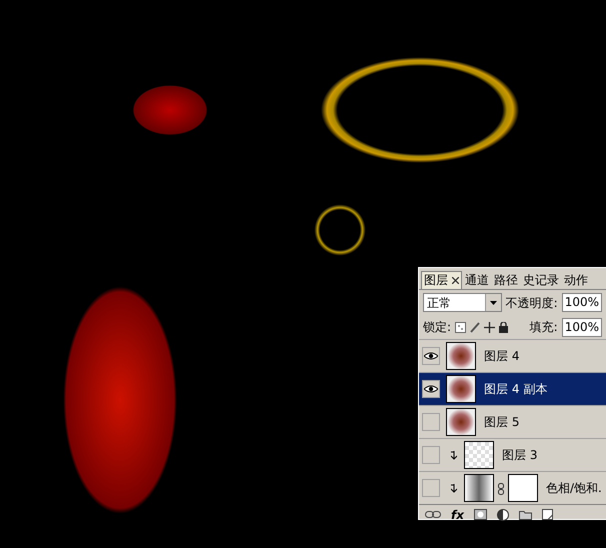  I want to click on lock-label: 锁定:, so click(437, 327).